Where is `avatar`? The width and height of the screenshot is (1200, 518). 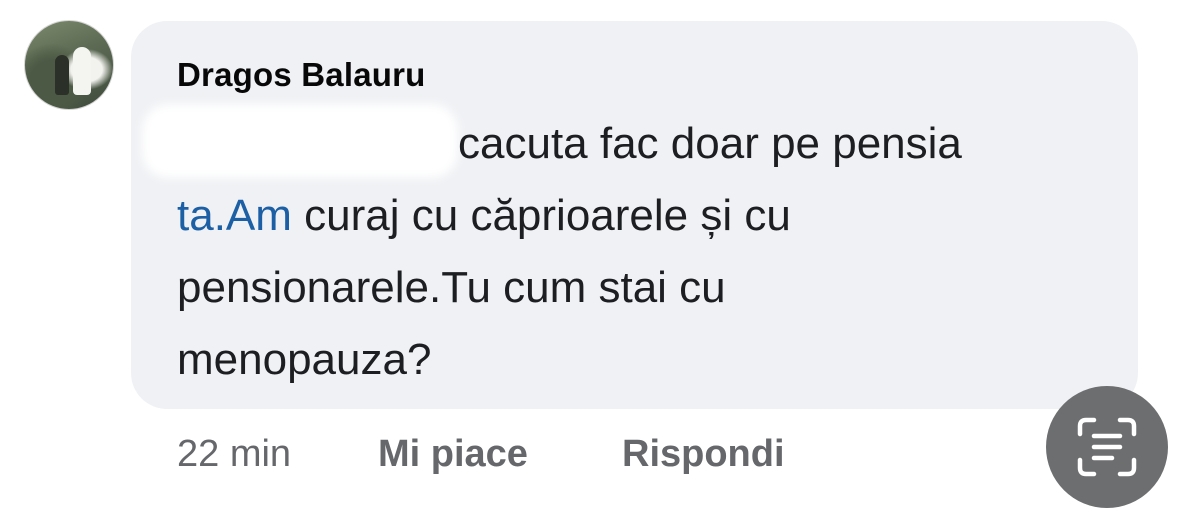 avatar is located at coordinates (69, 65).